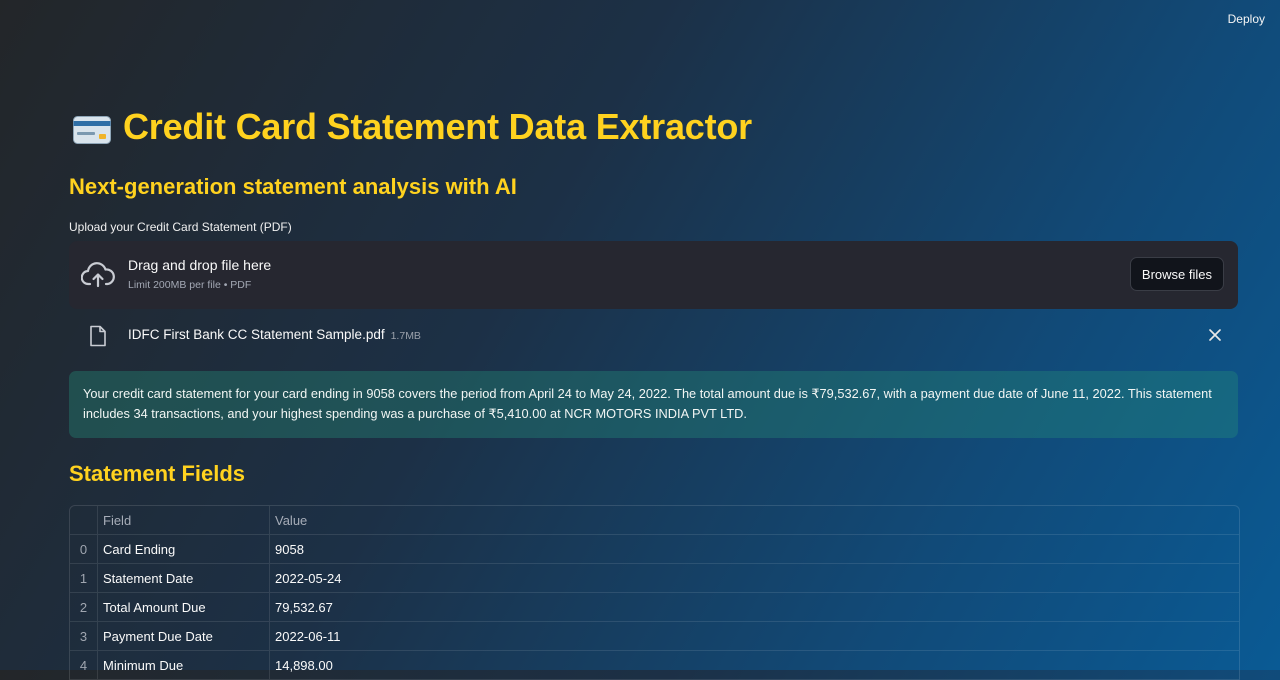 The width and height of the screenshot is (1280, 680). I want to click on value-cell: 2022-06-11, so click(754, 636).